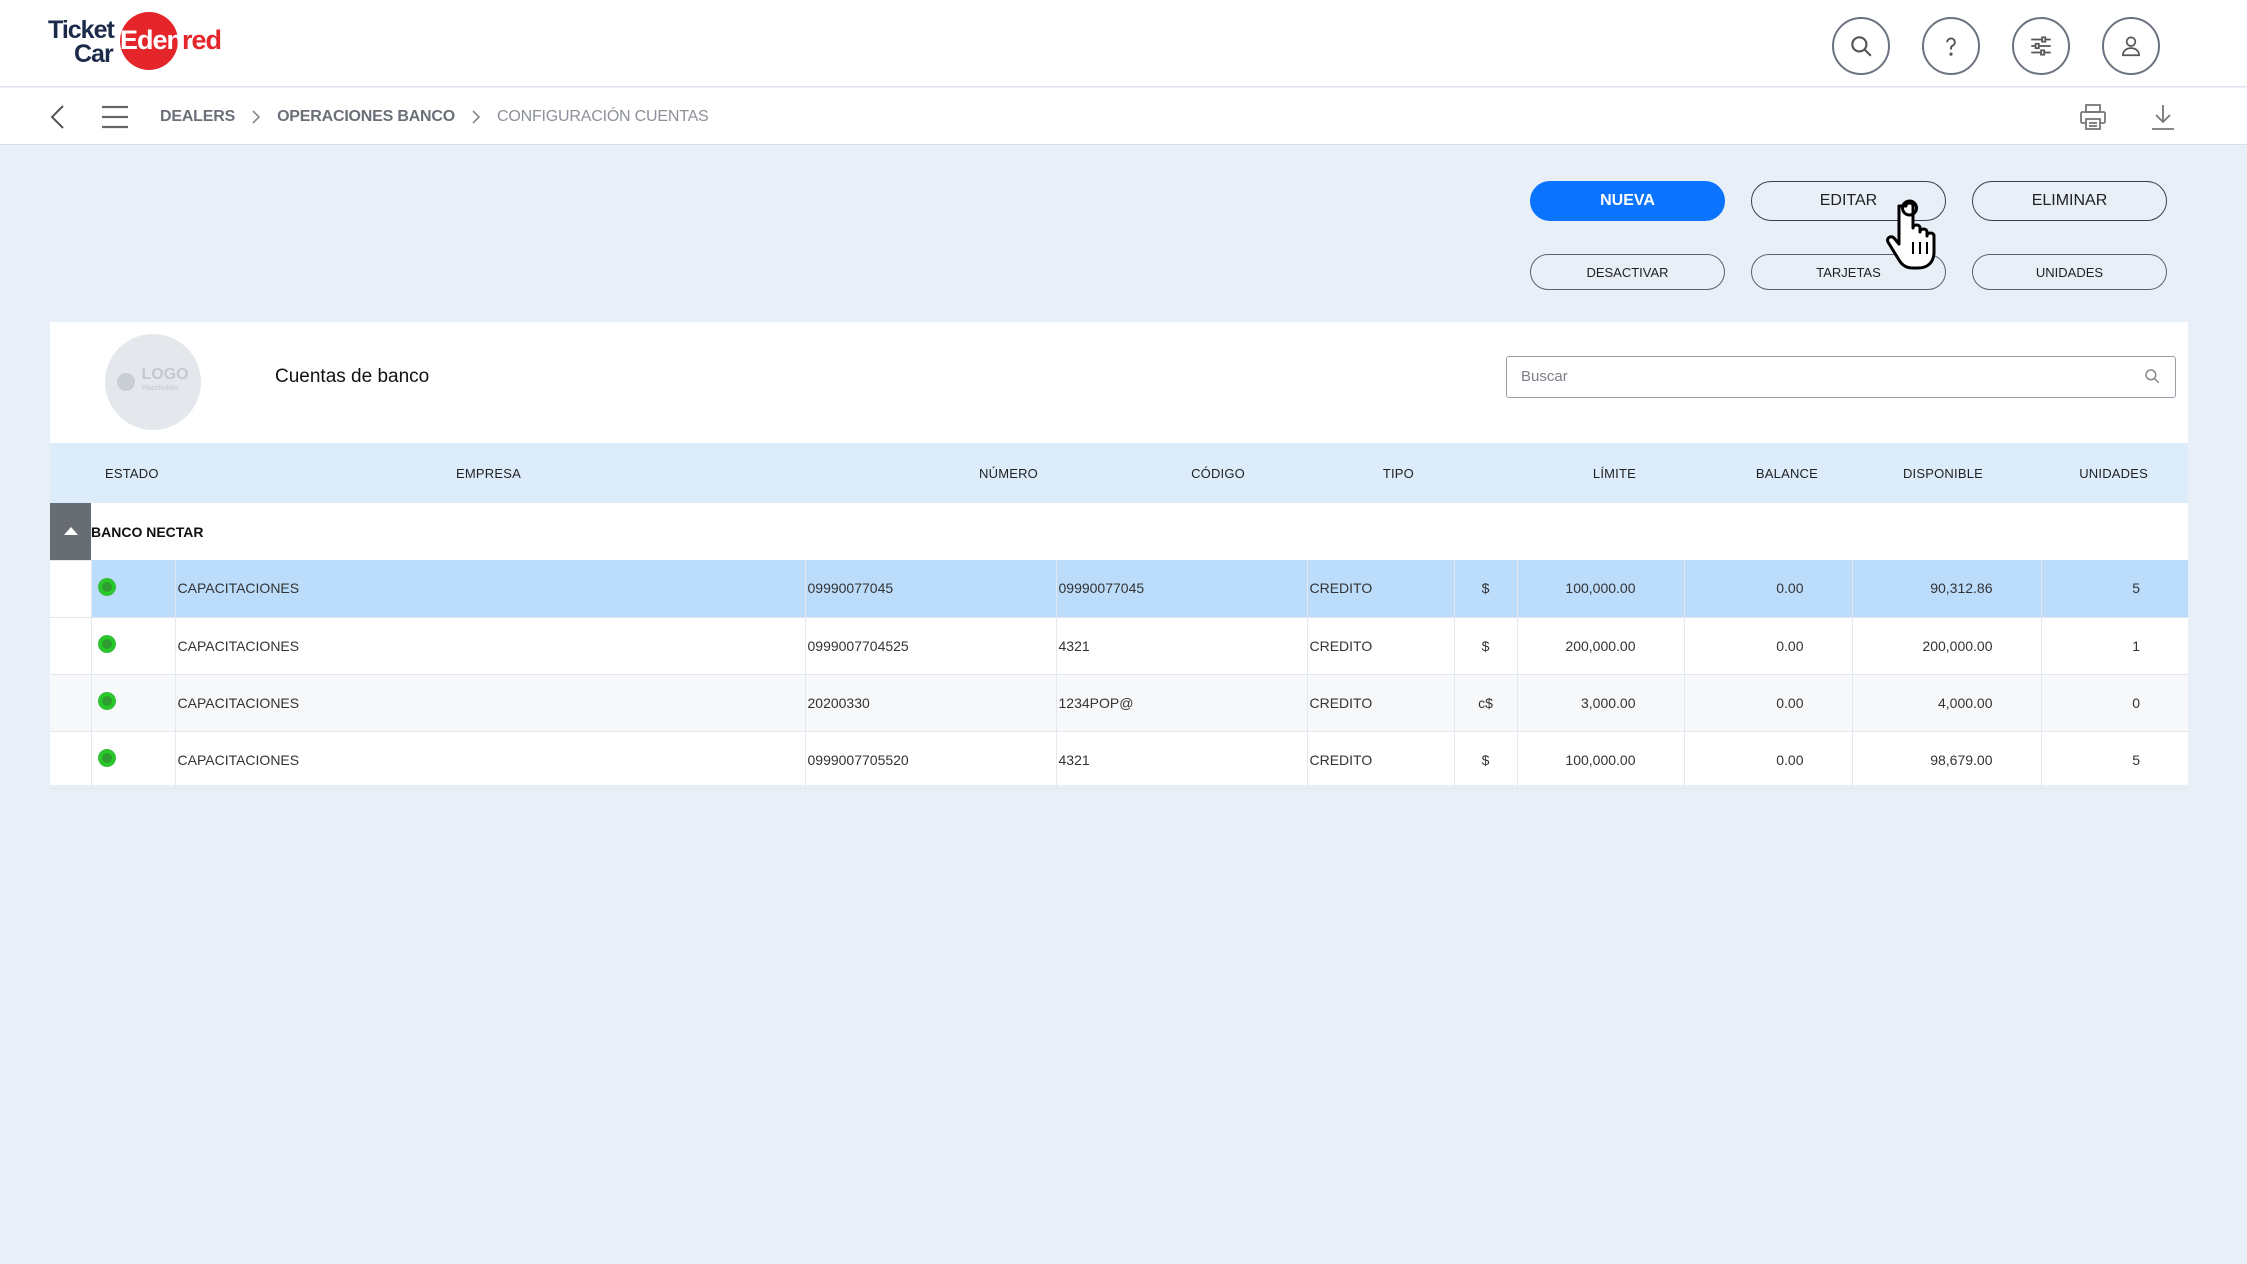  I want to click on numero-cell: 0999007704525, so click(930, 646).